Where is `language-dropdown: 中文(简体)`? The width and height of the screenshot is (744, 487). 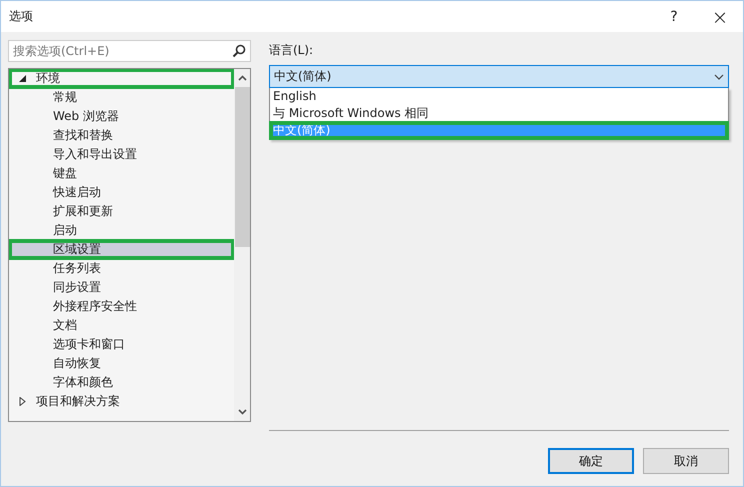 language-dropdown: 中文(简体) is located at coordinates (499, 76).